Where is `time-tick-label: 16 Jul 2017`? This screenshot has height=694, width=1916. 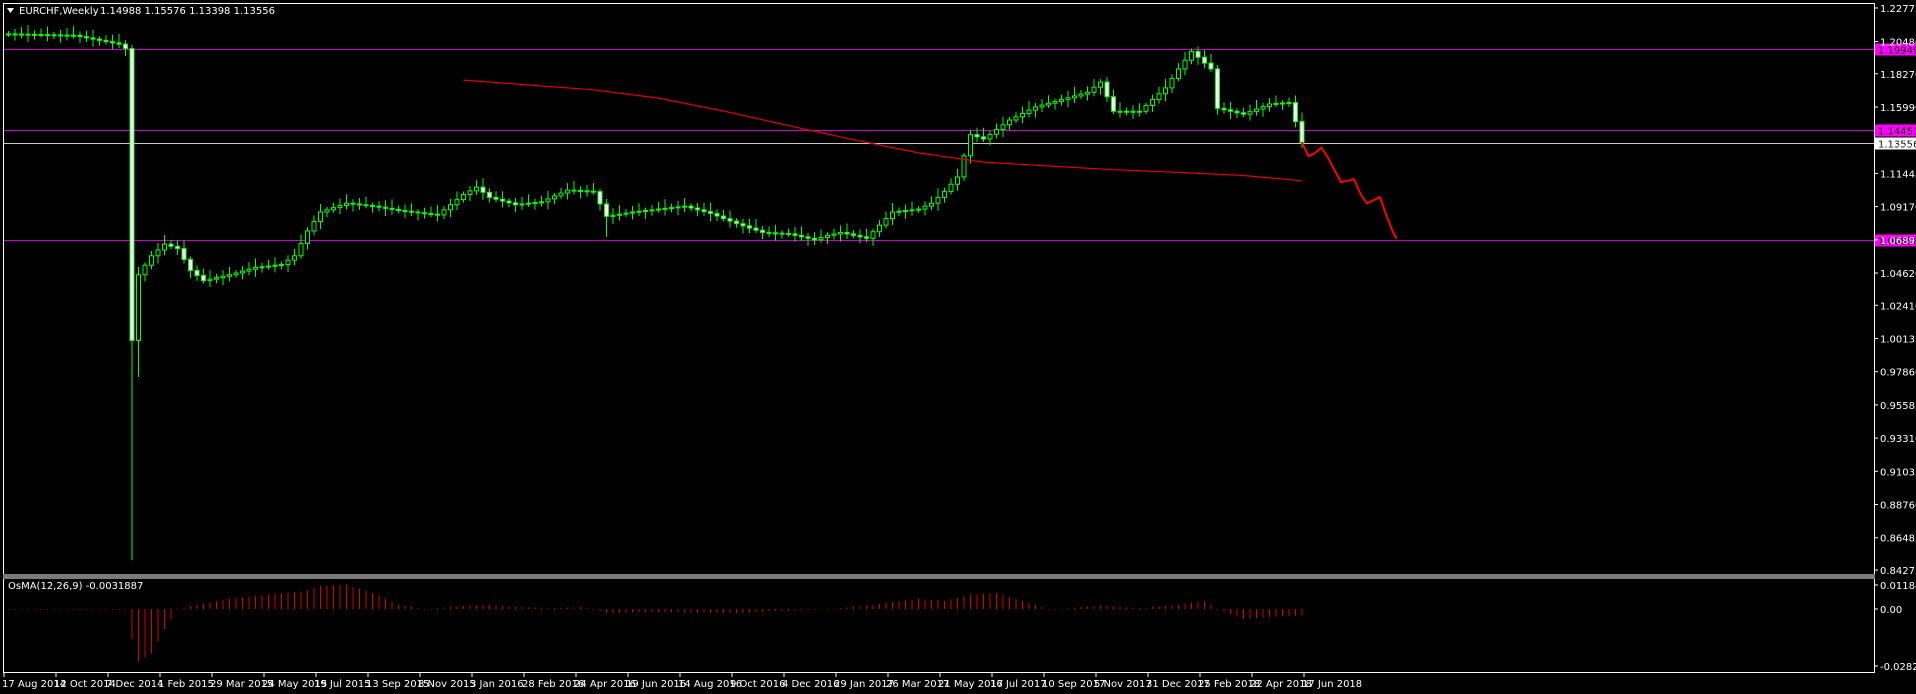
time-tick-label: 16 Jul 2017 is located at coordinates (1018, 684).